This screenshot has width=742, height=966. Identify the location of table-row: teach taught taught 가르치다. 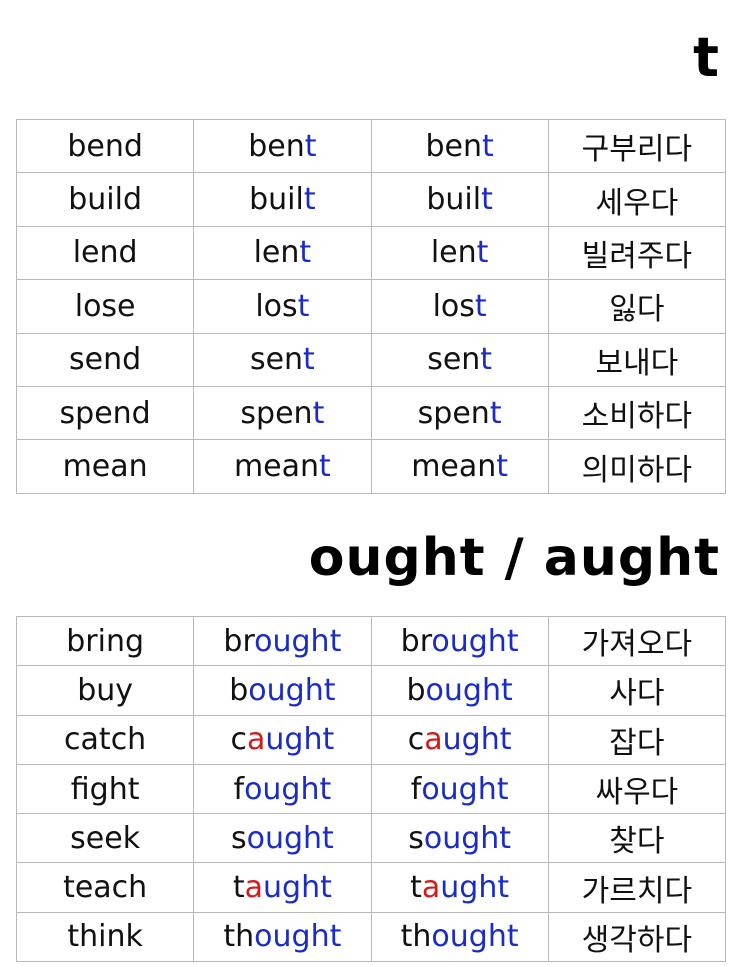
(371, 887).